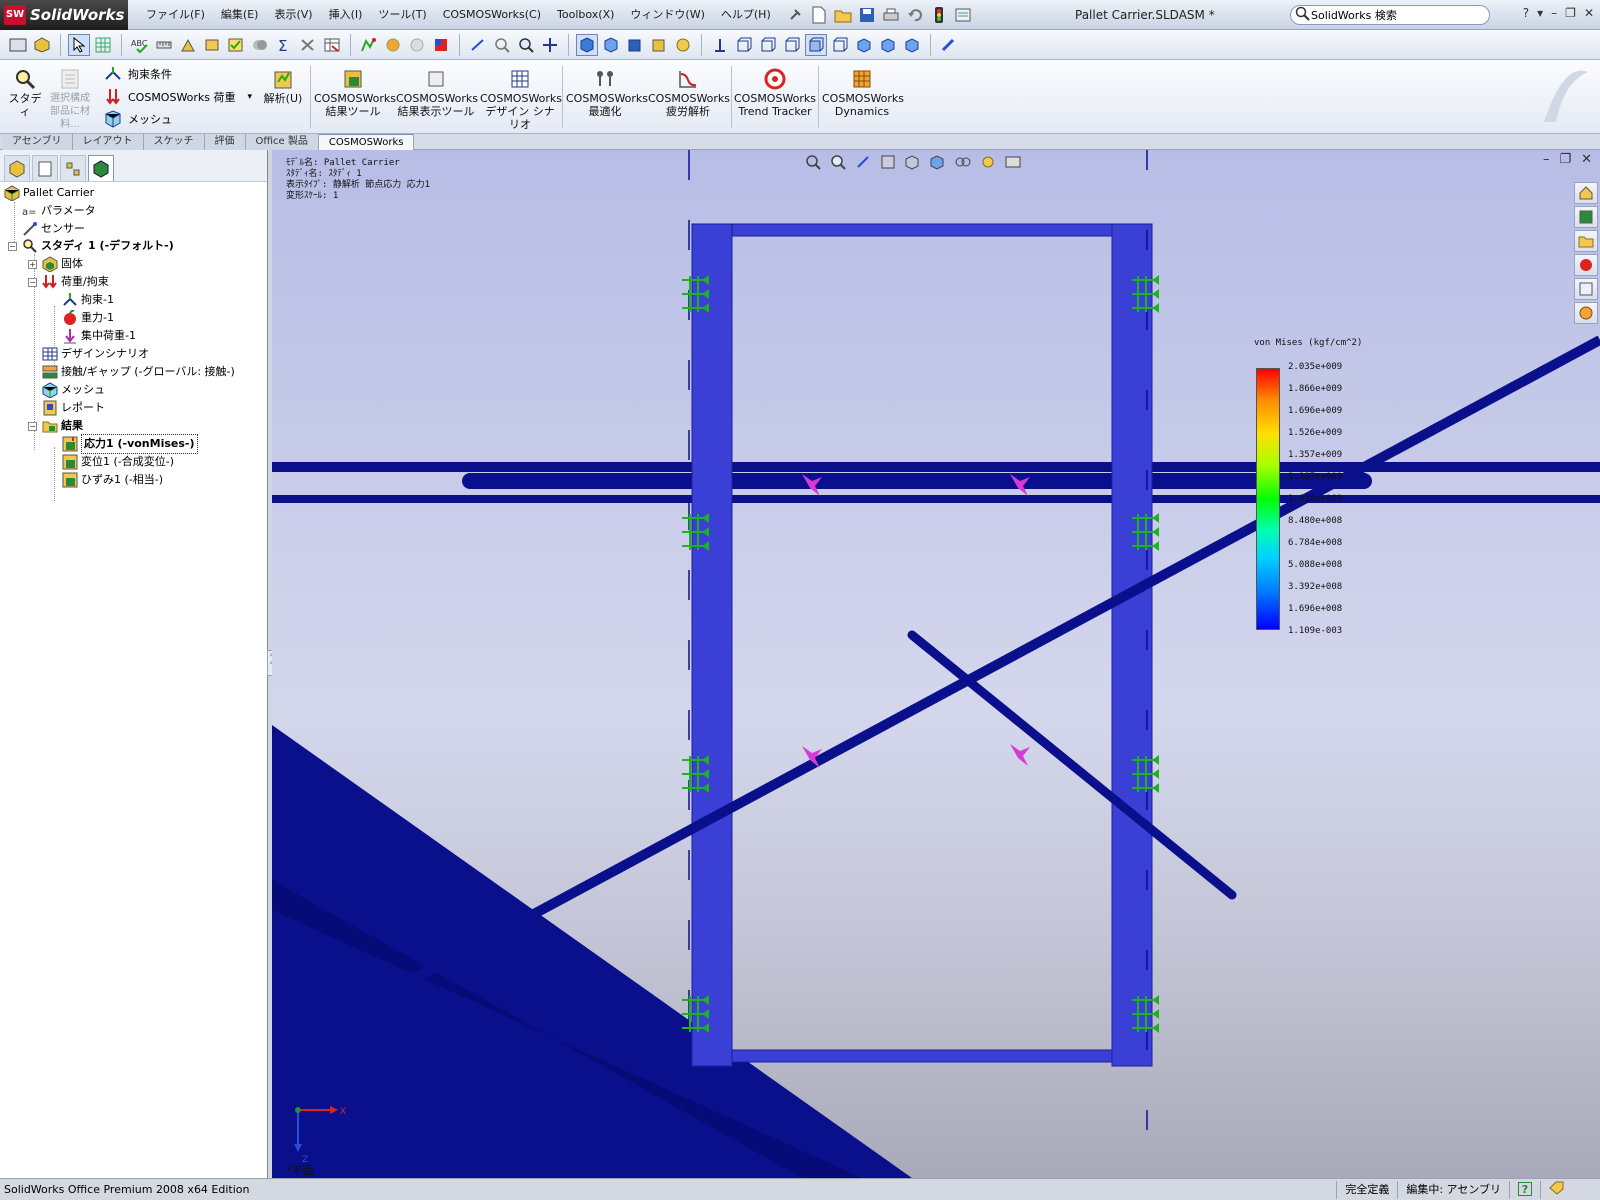  Describe the element at coordinates (915, 15) in the screenshot. I see `undo-icon` at that location.